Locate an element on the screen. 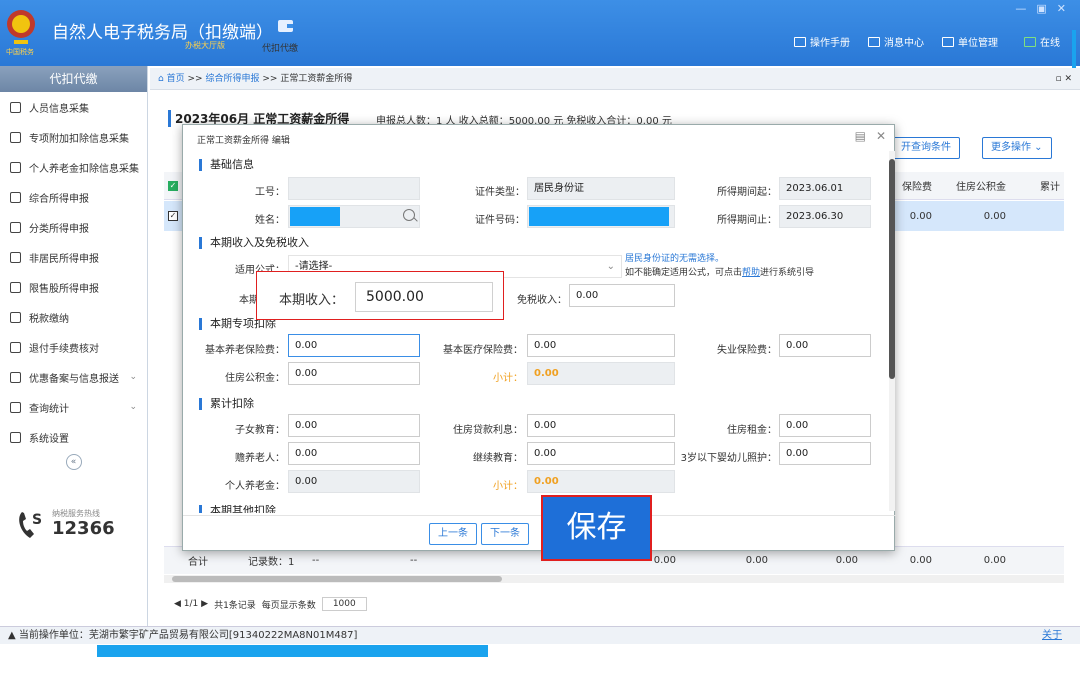 Image resolution: width=1080 pixels, height=675 pixels. select-all-checkbox: ✓ is located at coordinates (173, 186).